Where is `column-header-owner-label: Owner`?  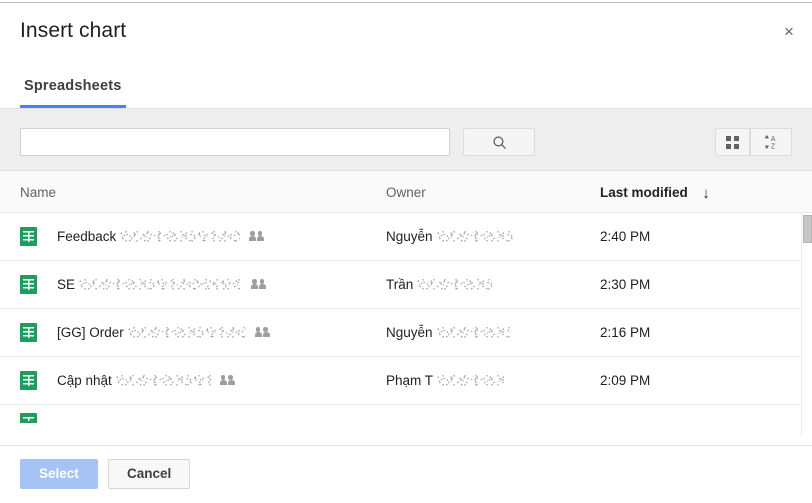 column-header-owner-label: Owner is located at coordinates (406, 192).